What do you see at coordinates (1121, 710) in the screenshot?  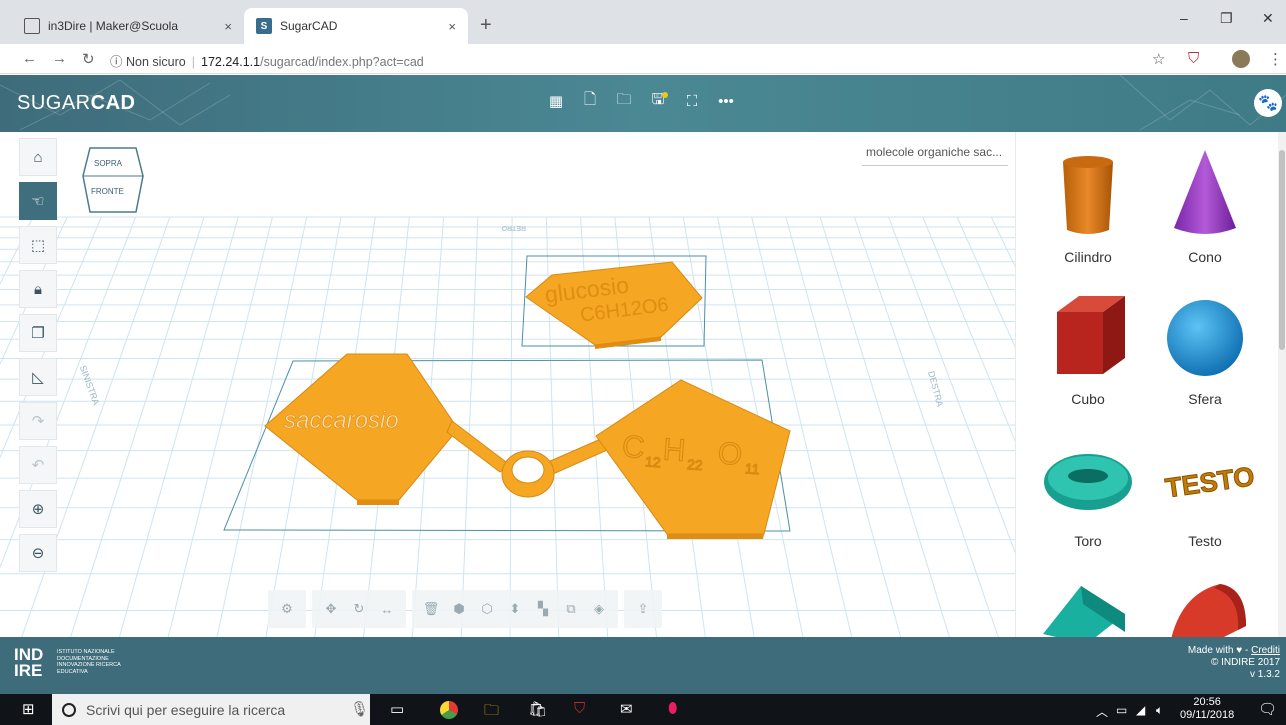 I see `battery-icon: ▭` at bounding box center [1121, 710].